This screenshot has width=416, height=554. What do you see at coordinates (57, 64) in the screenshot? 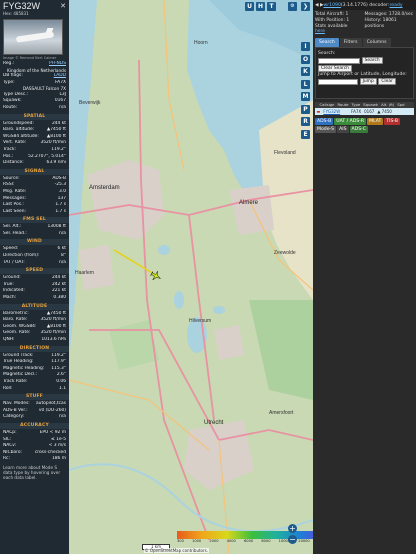
I see `info-value: PH-NDS` at bounding box center [57, 64].